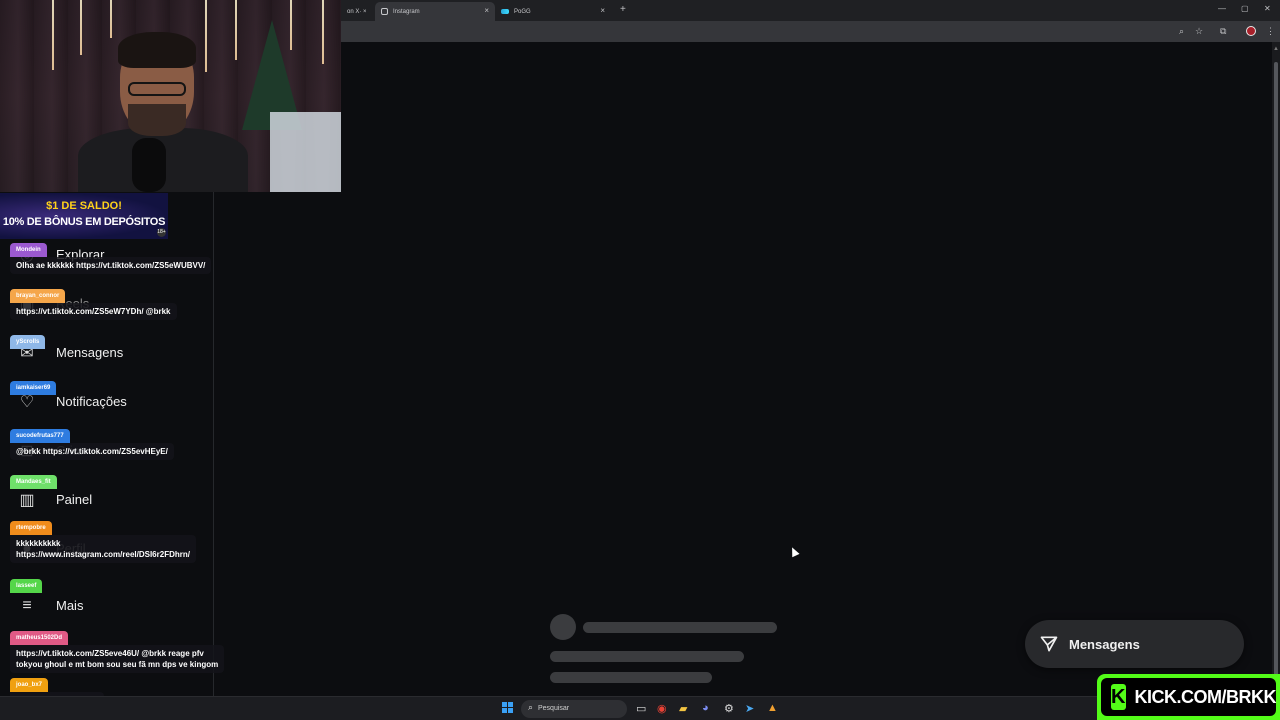  Describe the element at coordinates (89, 352) in the screenshot. I see `nav-mensagens: Mensagens` at that location.